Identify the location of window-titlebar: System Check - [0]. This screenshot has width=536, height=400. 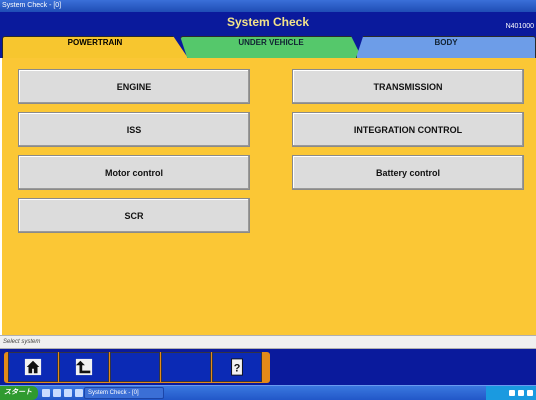
(268, 6).